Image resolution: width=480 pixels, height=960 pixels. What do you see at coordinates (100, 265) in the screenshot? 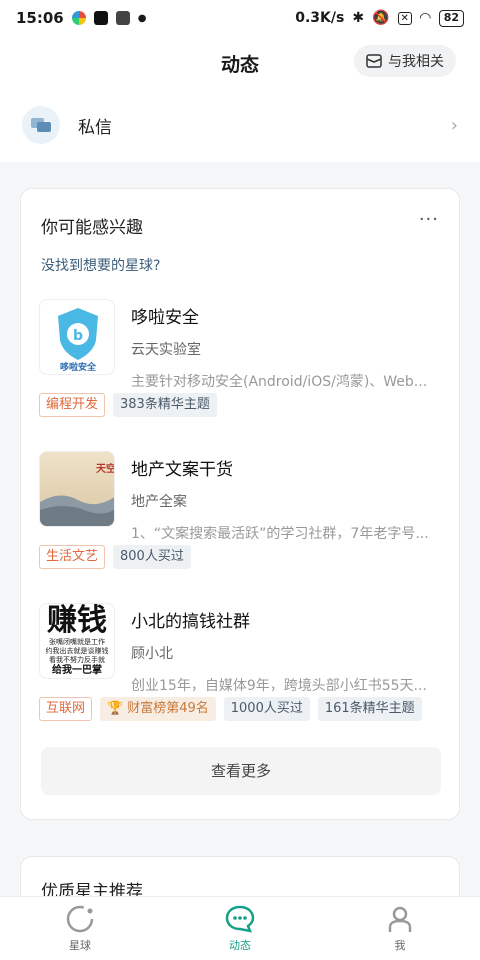
I see `not-found-link: 没找到想要的星球?` at bounding box center [100, 265].